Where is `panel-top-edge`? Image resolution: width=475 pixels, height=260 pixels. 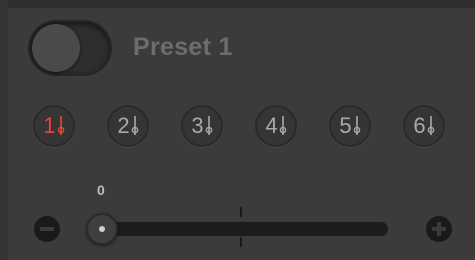 panel-top-edge is located at coordinates (237, 4).